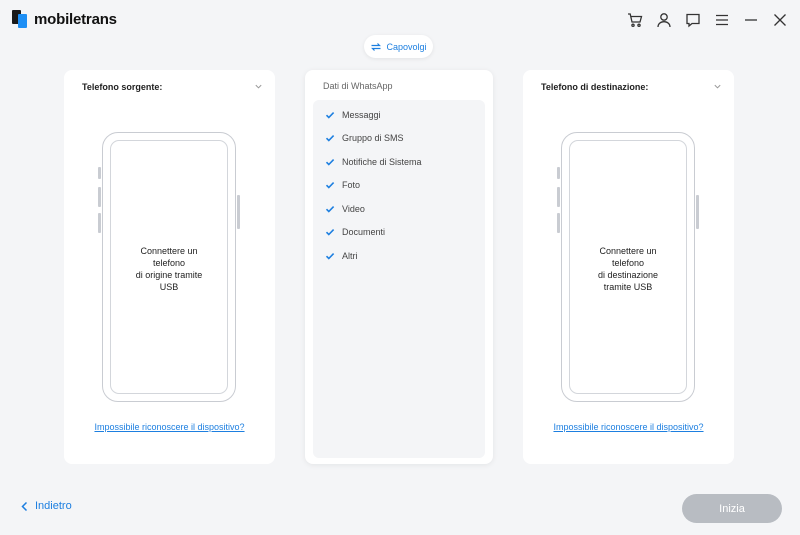 The width and height of the screenshot is (800, 535). I want to click on data-panel-title: Dati di WhatsApp, so click(358, 86).